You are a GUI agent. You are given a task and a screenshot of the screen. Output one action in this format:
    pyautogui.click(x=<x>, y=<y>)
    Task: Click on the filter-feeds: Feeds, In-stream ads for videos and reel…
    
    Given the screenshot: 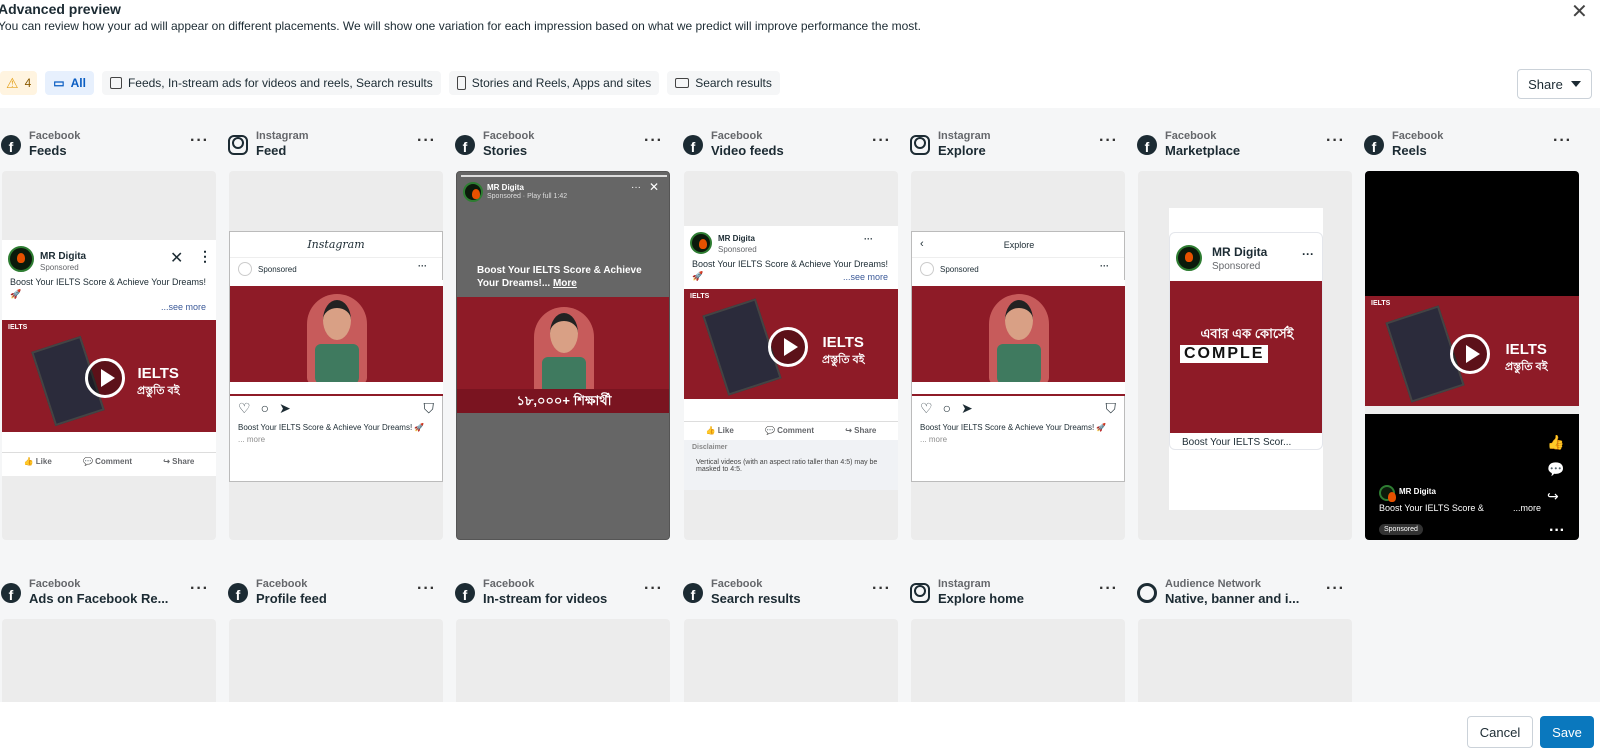 What is the action you would take?
    pyautogui.click(x=271, y=83)
    